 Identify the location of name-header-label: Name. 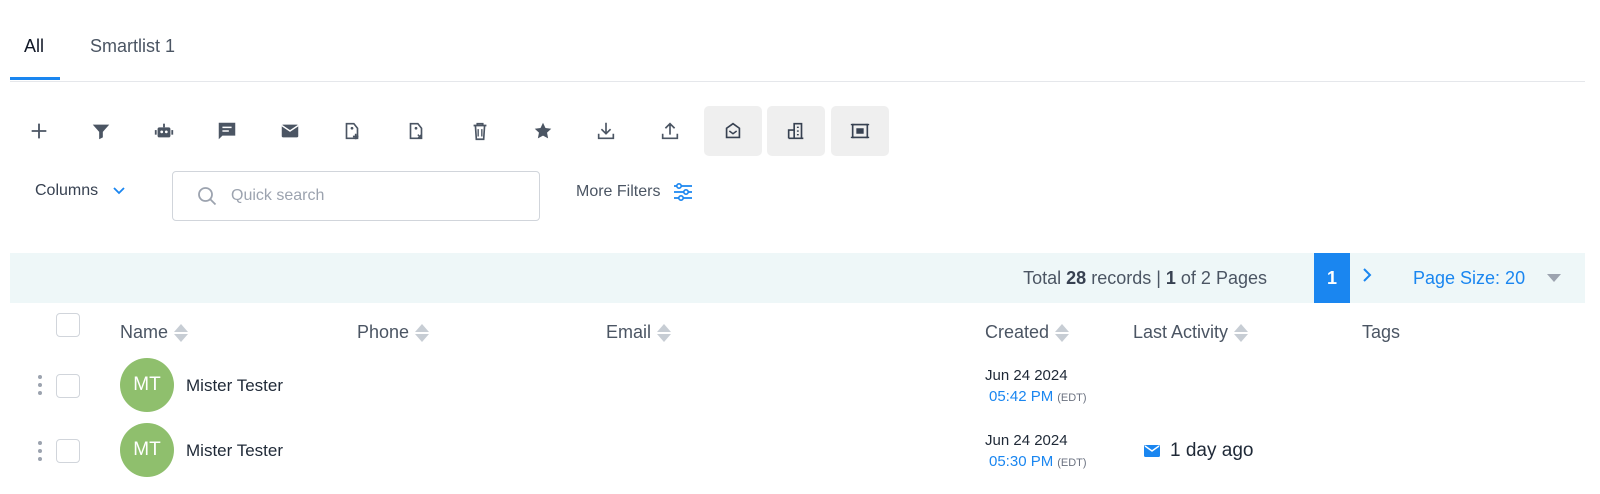
(144, 332).